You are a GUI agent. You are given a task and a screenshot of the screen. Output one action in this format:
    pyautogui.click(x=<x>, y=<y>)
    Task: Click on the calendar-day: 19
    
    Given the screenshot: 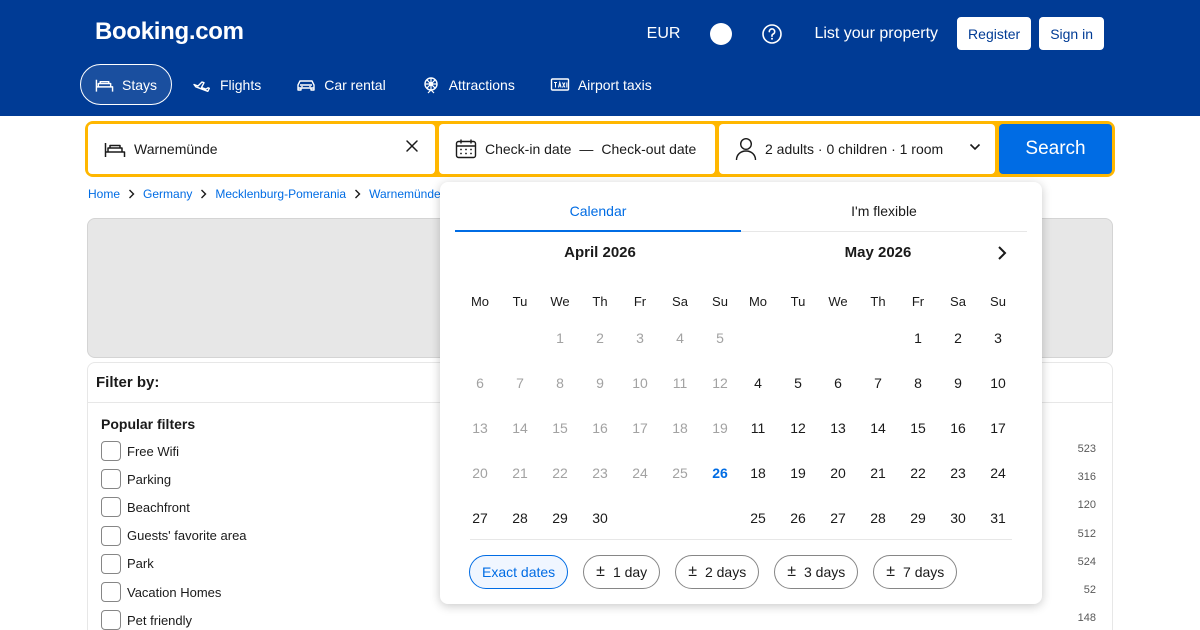 What is the action you would take?
    pyautogui.click(x=798, y=475)
    